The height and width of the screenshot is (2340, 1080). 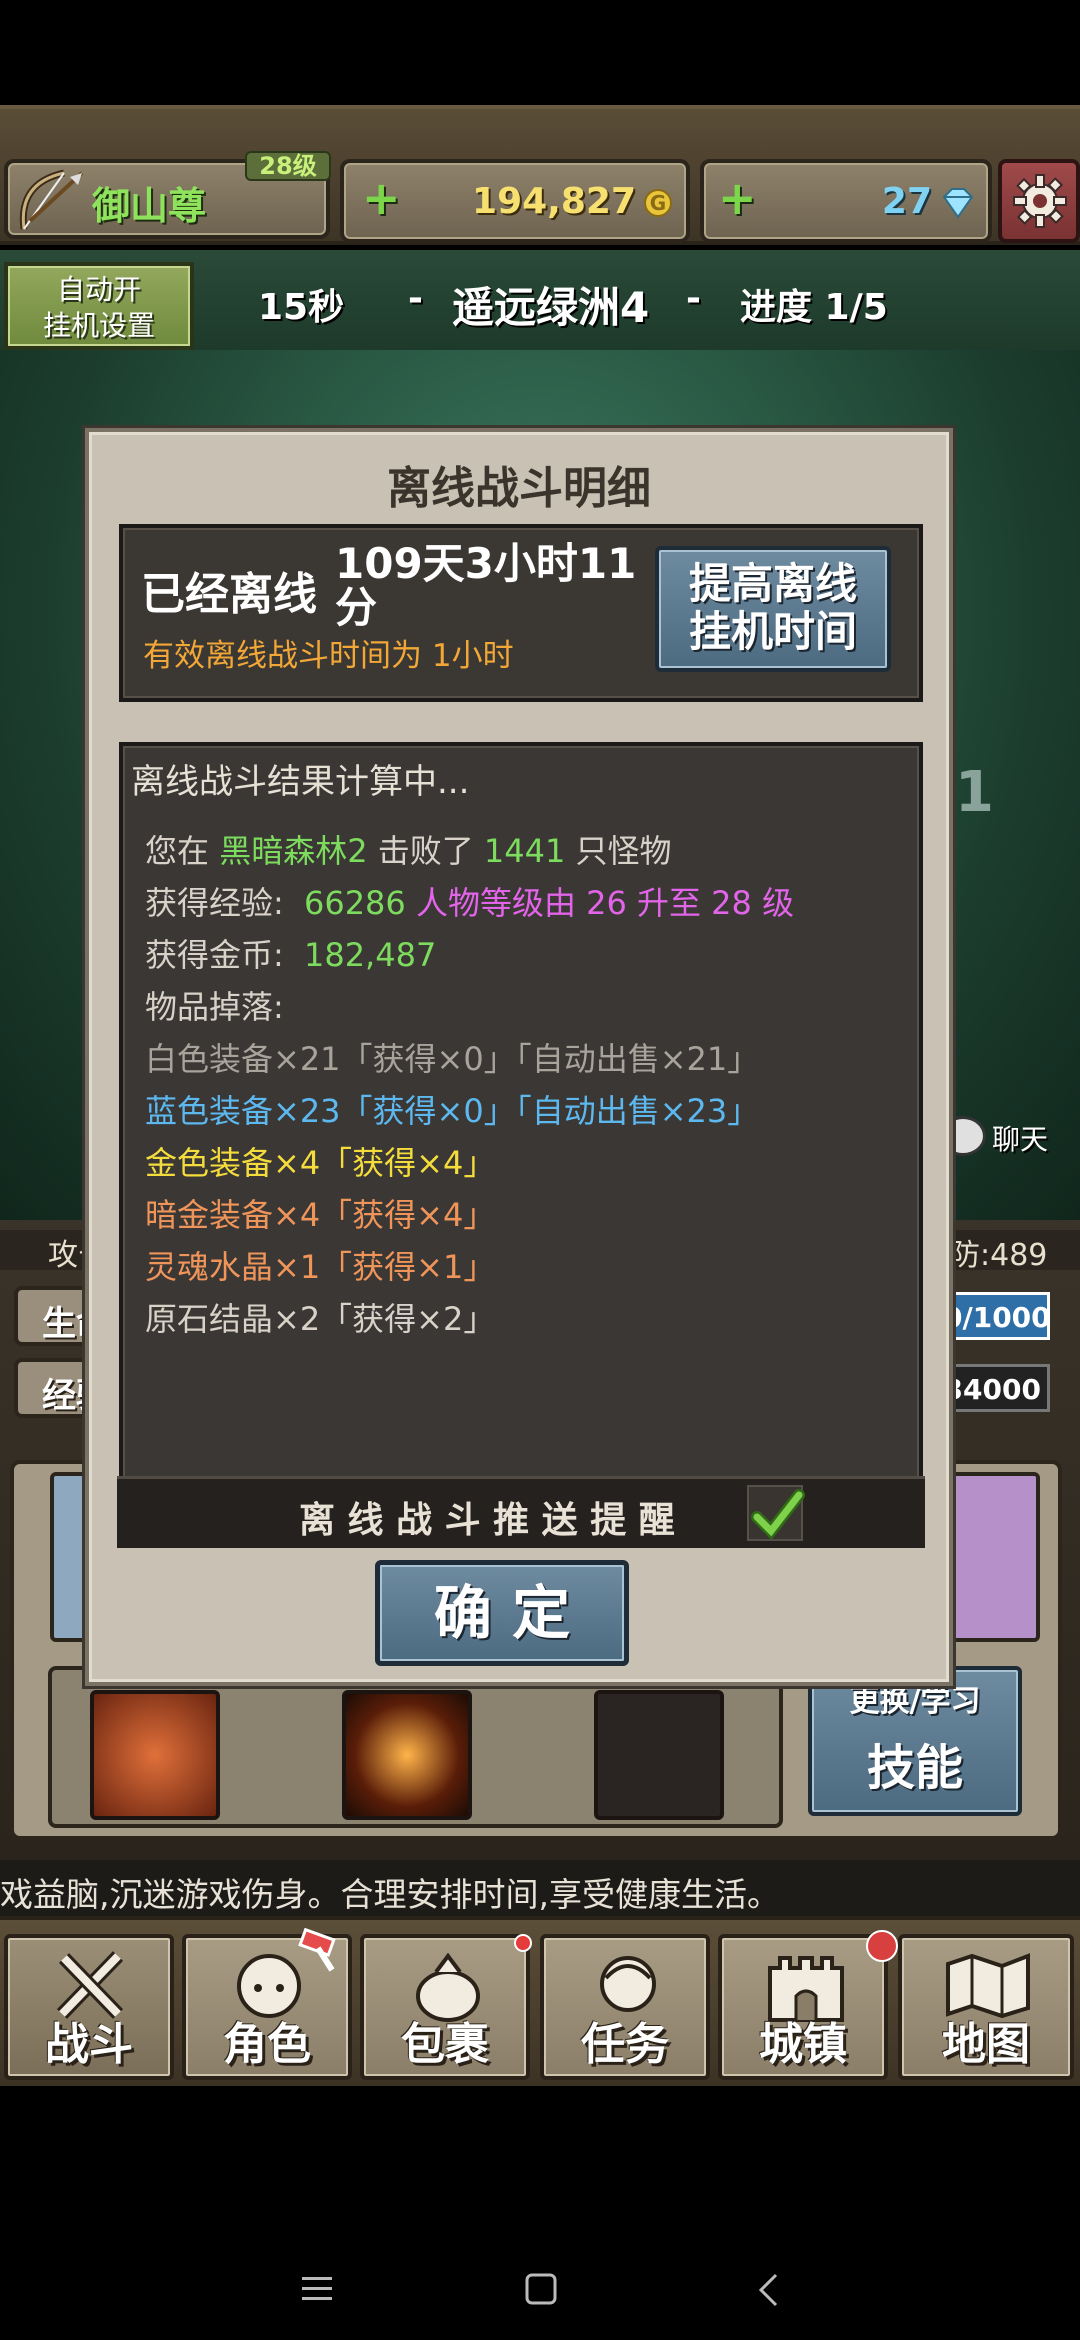 I want to click on chat-button: 聊天, so click(x=1010, y=1140).